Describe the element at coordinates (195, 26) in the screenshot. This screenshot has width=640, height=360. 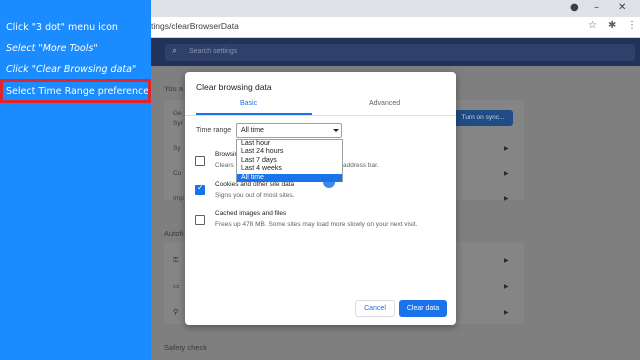
I see `url-text: tings/clearBrowserData` at that location.